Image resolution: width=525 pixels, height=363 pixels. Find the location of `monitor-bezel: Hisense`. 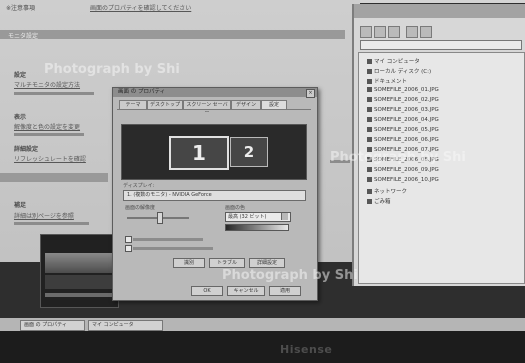

monitor-bezel: Hisense is located at coordinates (262, 347).